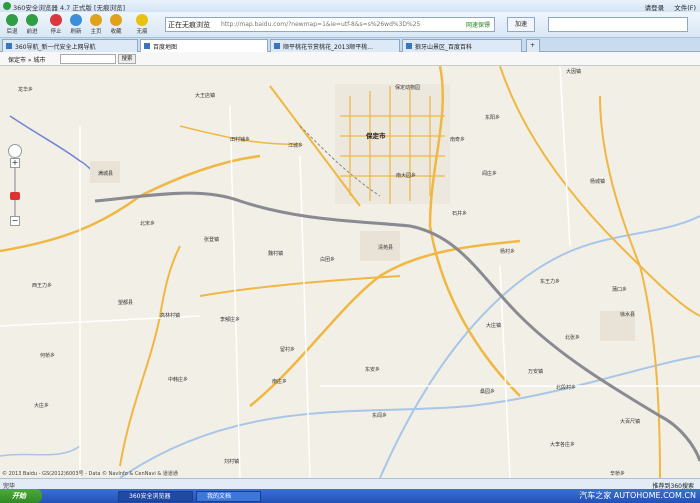  I want to click on refresh-icon, so click(76, 20).